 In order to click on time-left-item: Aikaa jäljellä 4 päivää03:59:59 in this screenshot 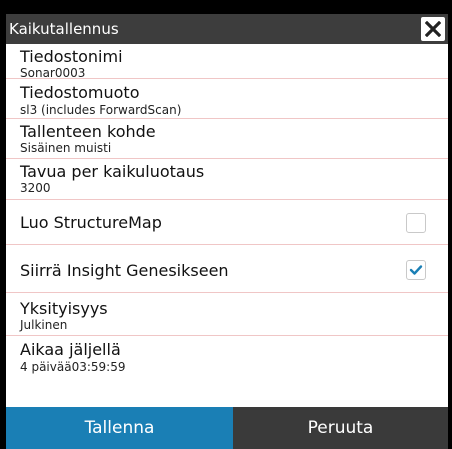, I will do `click(227, 366)`.